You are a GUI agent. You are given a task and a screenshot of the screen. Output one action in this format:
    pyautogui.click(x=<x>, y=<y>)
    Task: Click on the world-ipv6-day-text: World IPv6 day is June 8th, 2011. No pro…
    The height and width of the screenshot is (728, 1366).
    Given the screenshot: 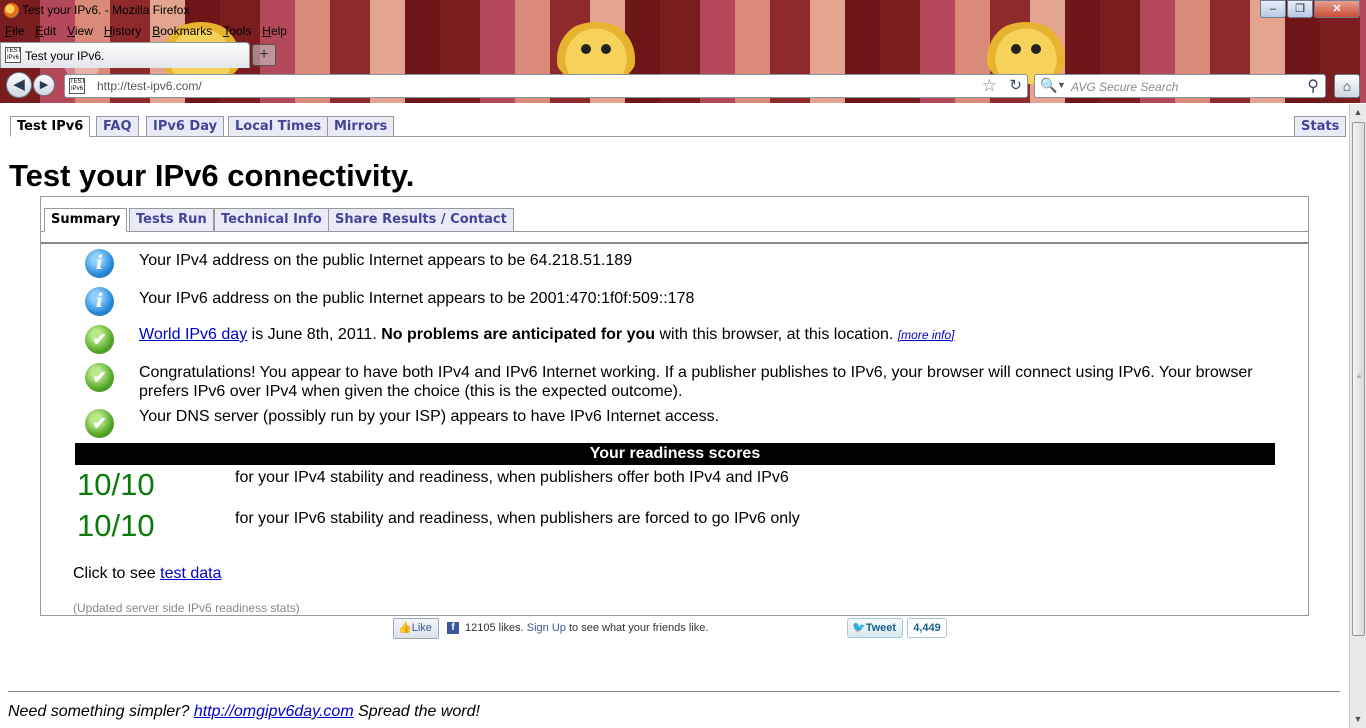 What is the action you would take?
    pyautogui.click(x=702, y=335)
    